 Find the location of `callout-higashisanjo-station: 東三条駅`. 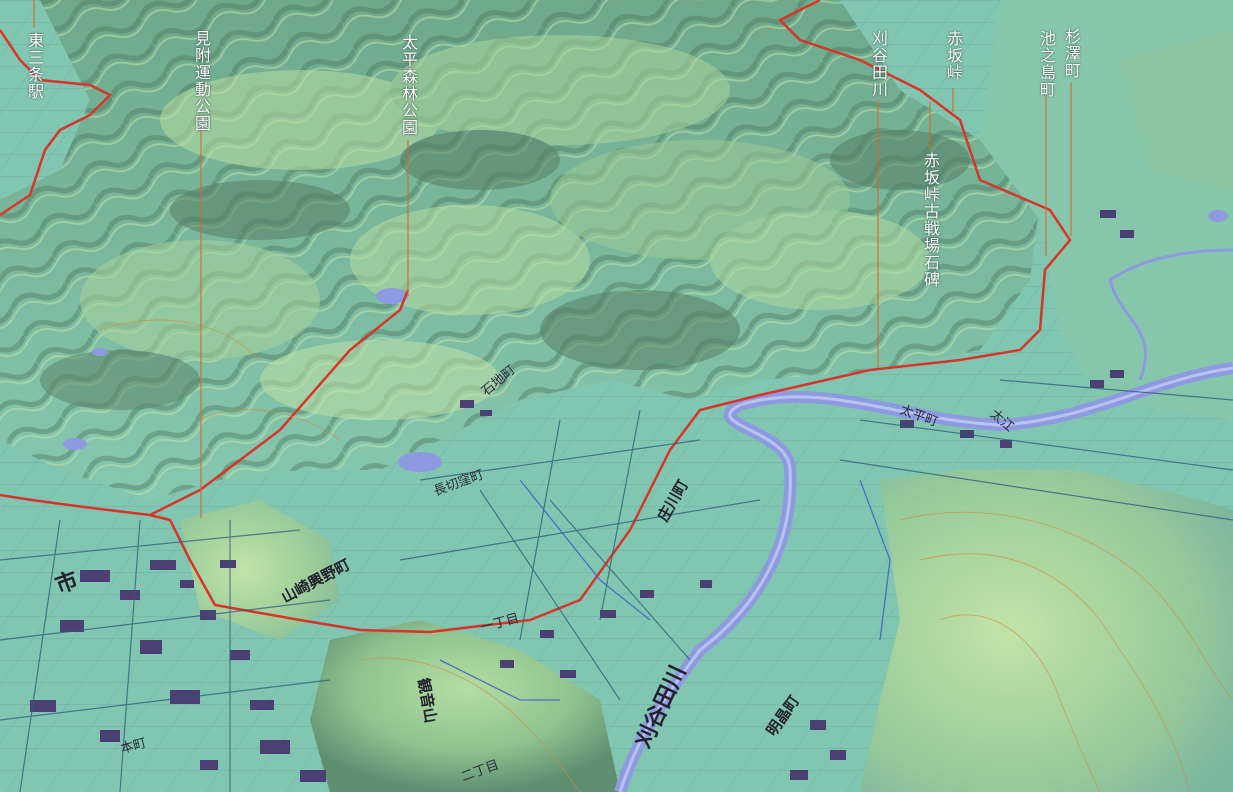

callout-higashisanjo-station: 東三条駅 is located at coordinates (34, 66).